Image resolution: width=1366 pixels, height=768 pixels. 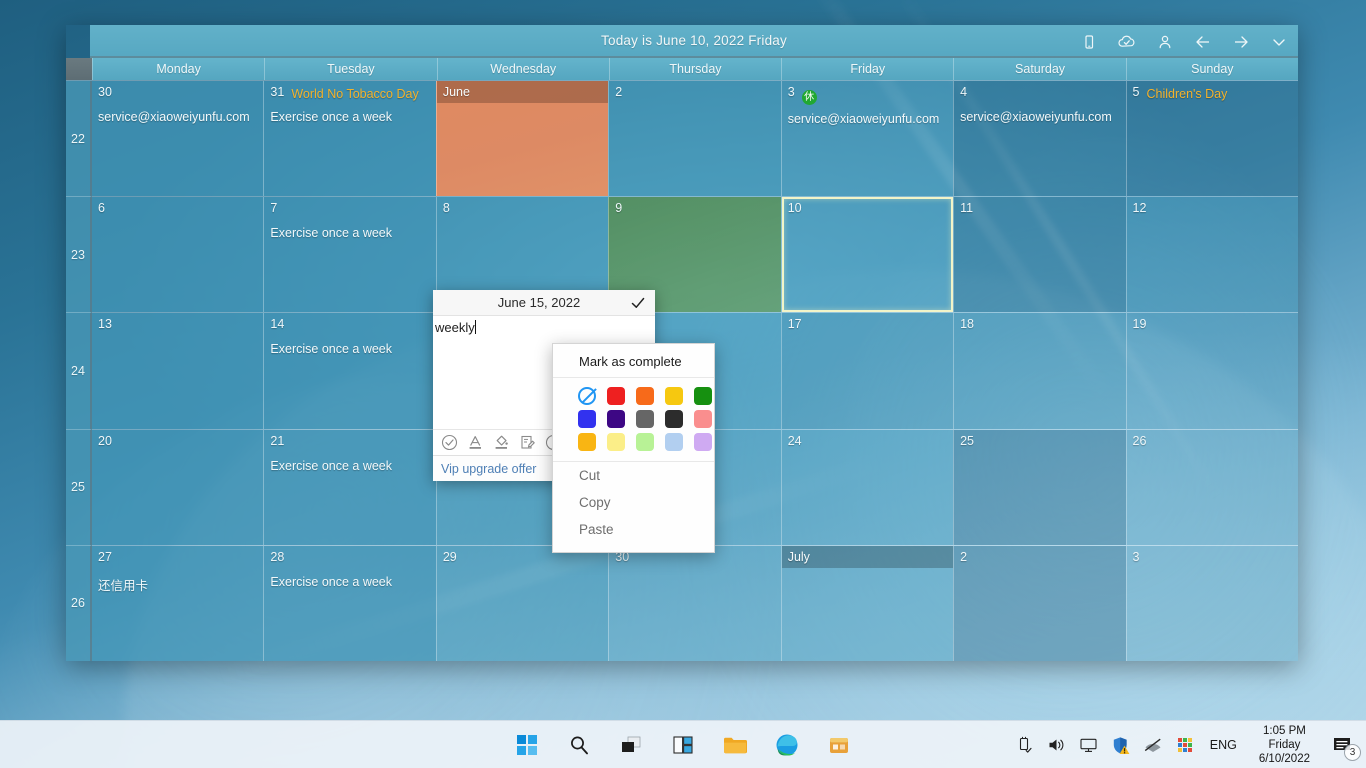 I want to click on day-cell: 10, so click(x=867, y=255).